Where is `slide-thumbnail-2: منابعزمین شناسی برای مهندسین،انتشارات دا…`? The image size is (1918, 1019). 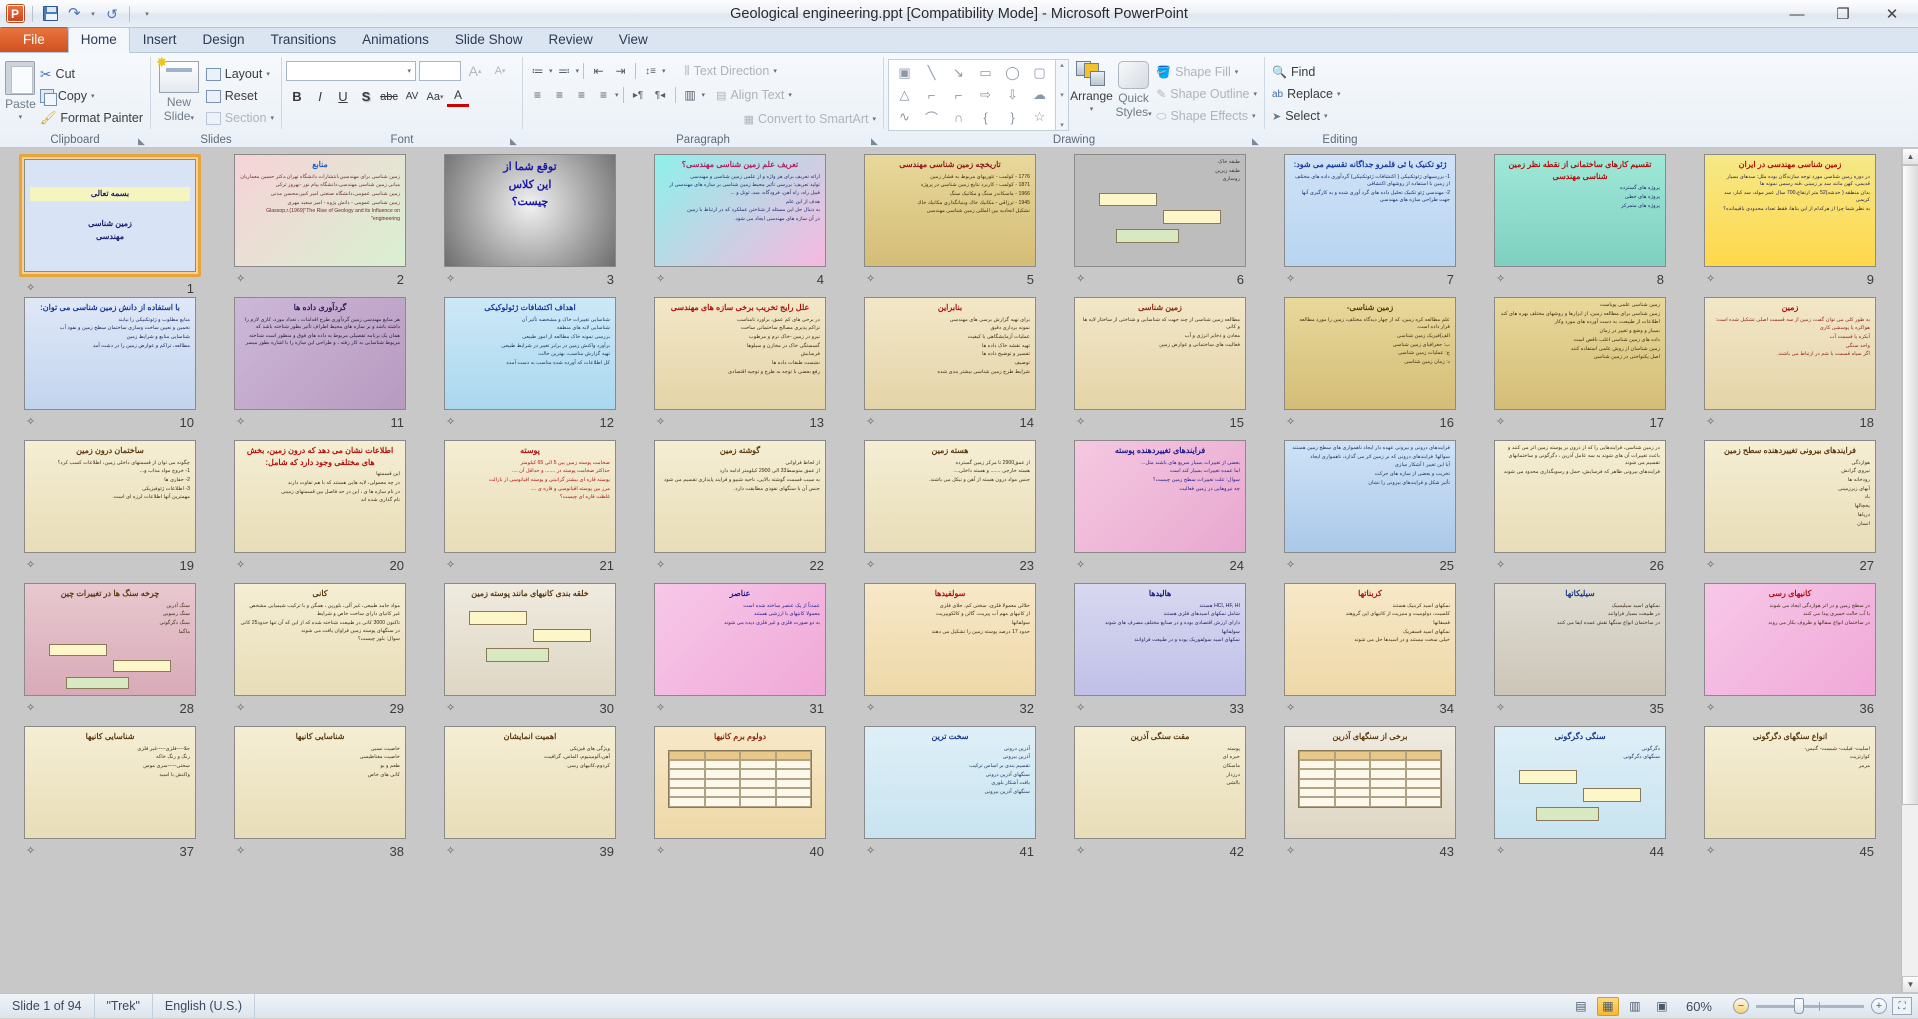
slide-thumbnail-2: منابعزمین شناسی برای مهندسین،انتشارات دا… is located at coordinates (320, 225).